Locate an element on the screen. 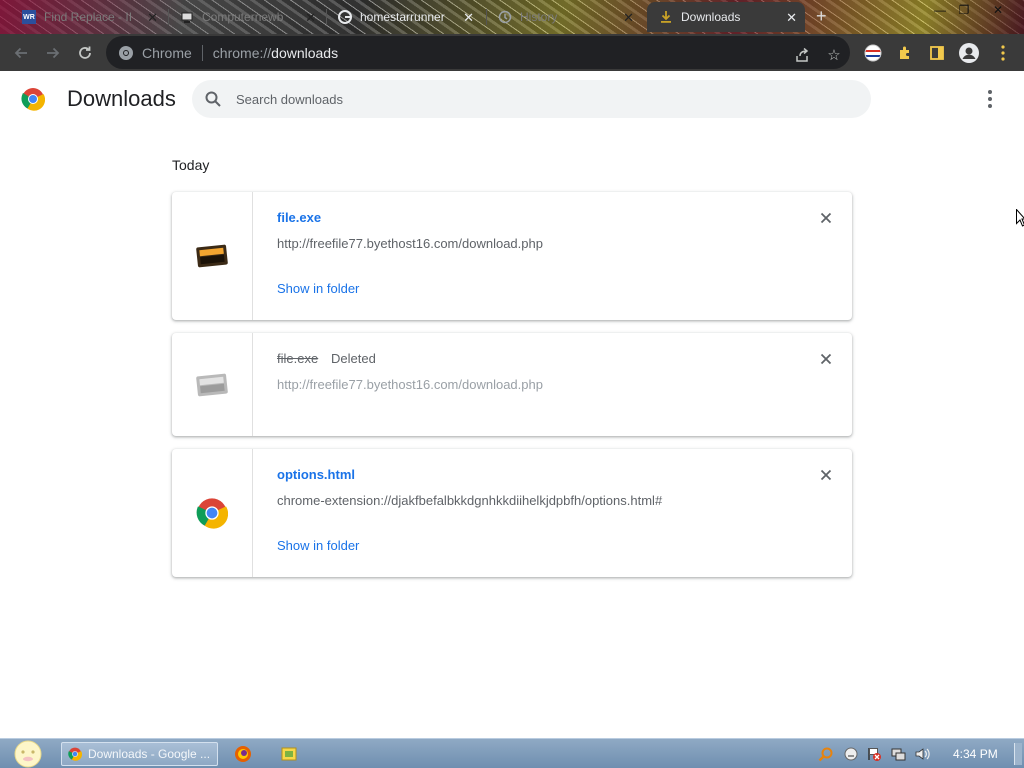 The image size is (1024, 768). reload-button is located at coordinates (85, 52).